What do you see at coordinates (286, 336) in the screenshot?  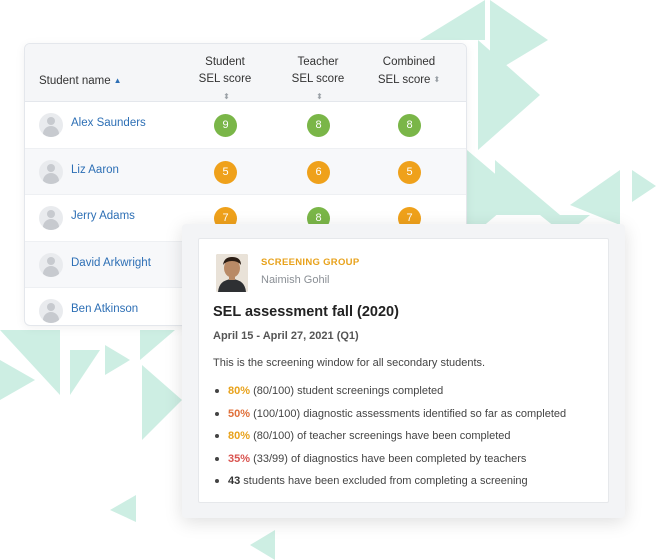 I see `date-range: April 15 - April 27, 2021 (Q1)` at bounding box center [286, 336].